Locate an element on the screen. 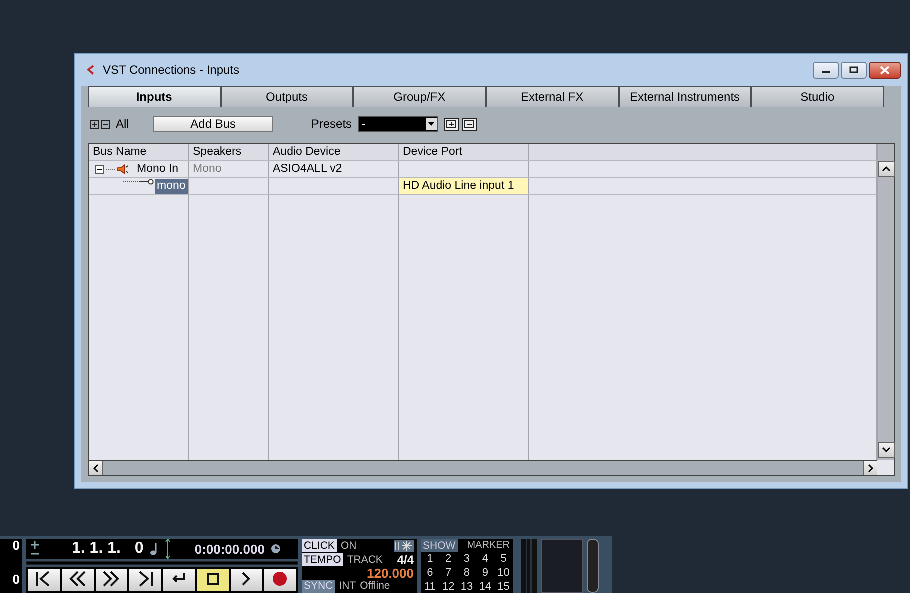 Image resolution: width=910 pixels, height=593 pixels. marker-button: 4 is located at coordinates (485, 559).